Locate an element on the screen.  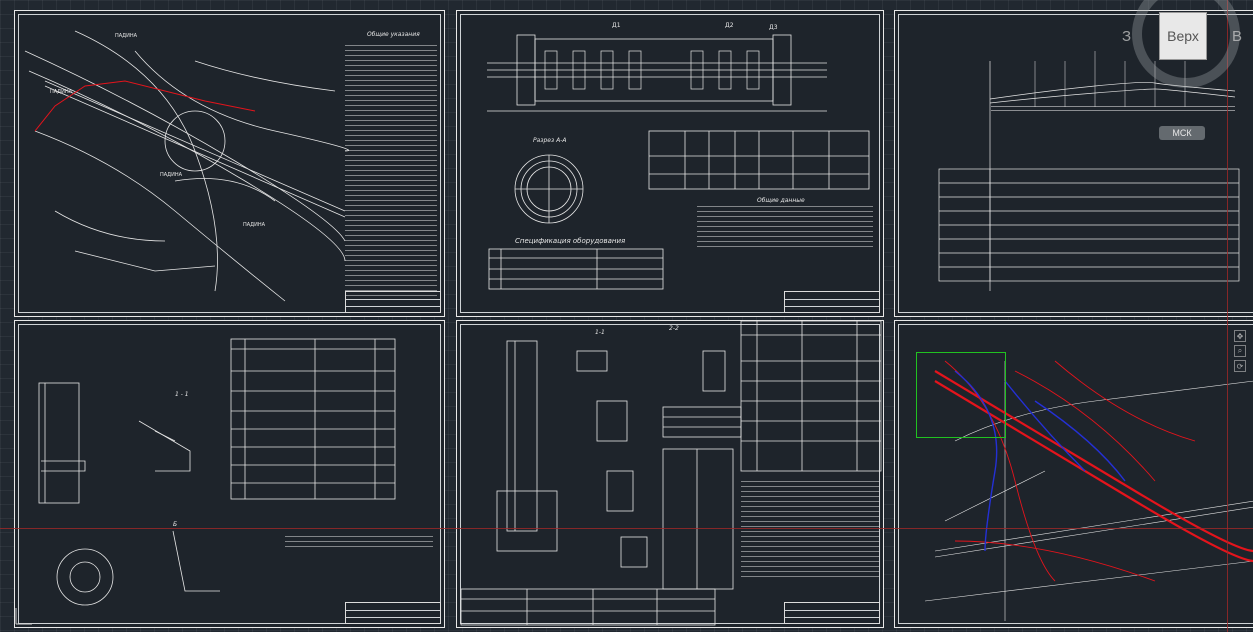
pan-icon: ✥ is located at coordinates (1240, 336).